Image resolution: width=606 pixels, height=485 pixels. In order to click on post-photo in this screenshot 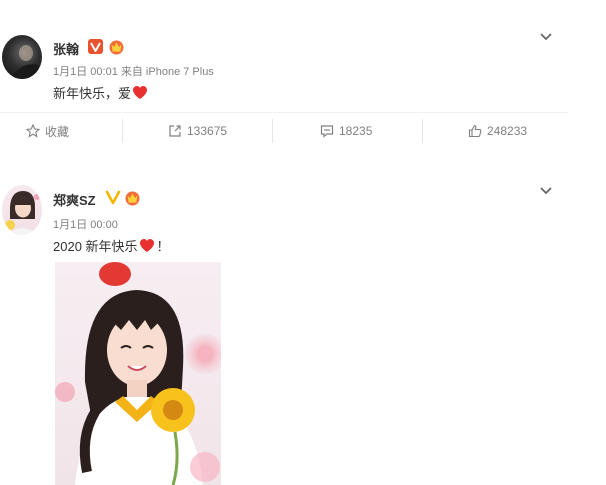, I will do `click(138, 373)`.